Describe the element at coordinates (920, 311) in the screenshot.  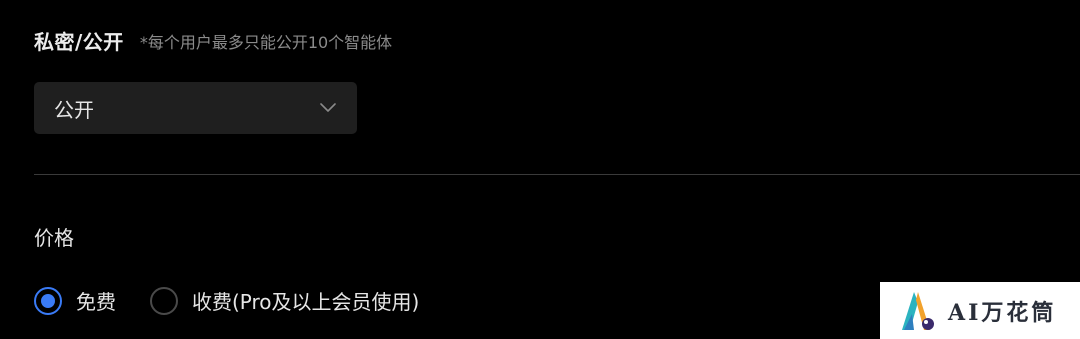
I see `watermark-logo-icon` at that location.